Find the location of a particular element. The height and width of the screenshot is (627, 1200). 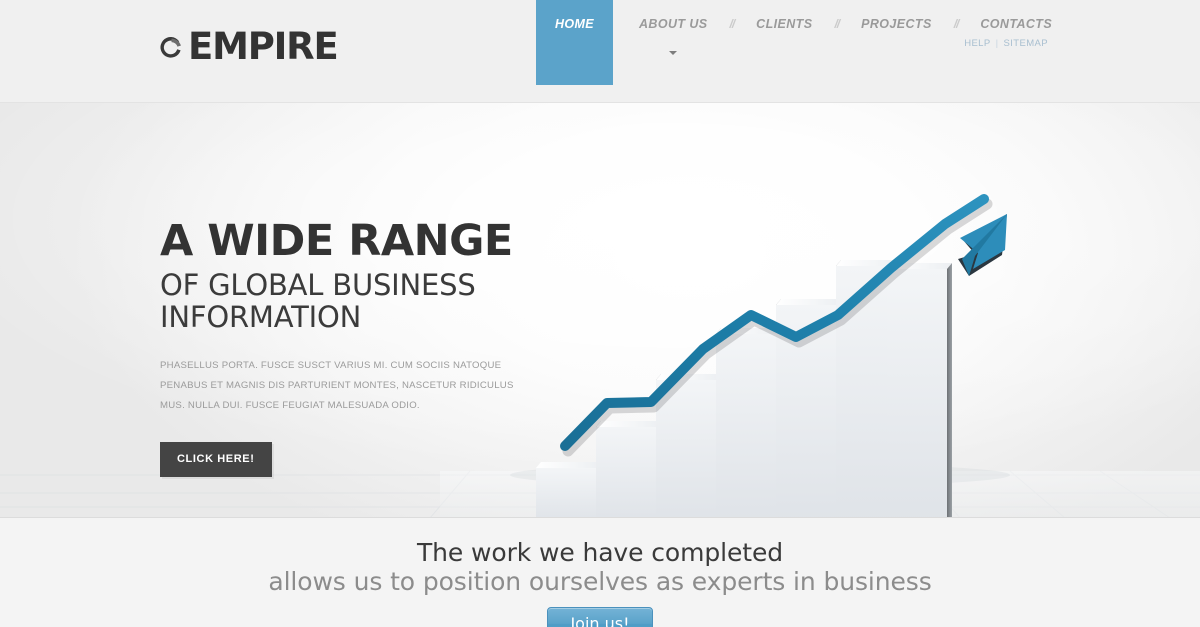

logo: EMPIRE is located at coordinates (248, 46).